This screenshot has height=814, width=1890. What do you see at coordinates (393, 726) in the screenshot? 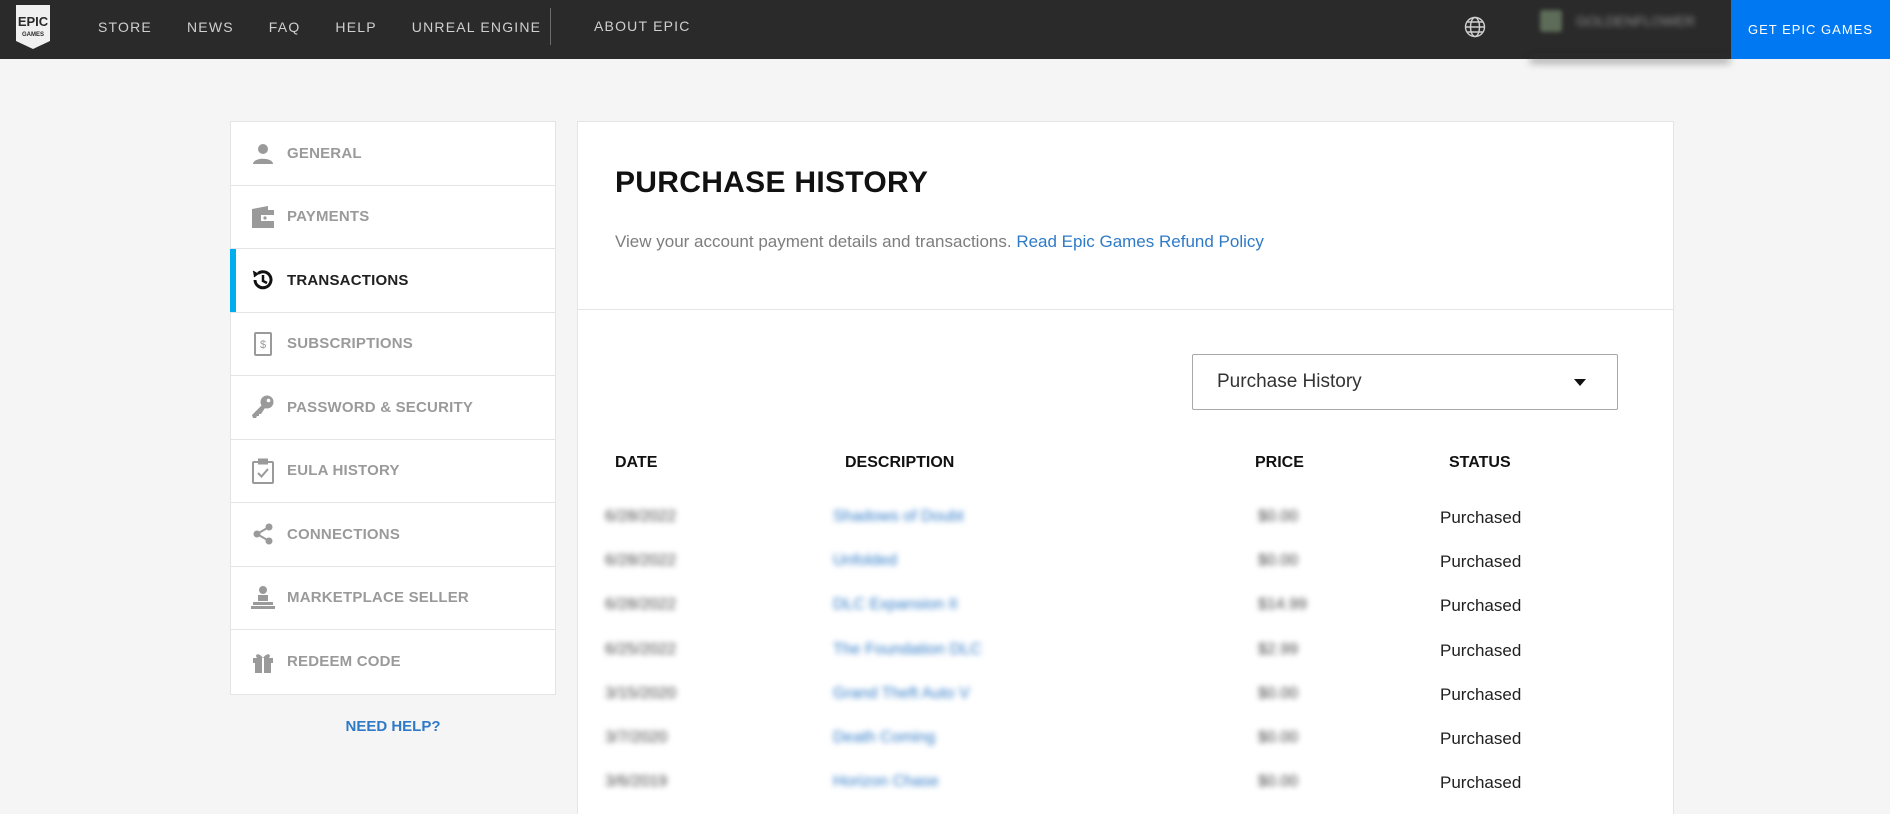
I see `need-help-link: NEED HELP?` at bounding box center [393, 726].